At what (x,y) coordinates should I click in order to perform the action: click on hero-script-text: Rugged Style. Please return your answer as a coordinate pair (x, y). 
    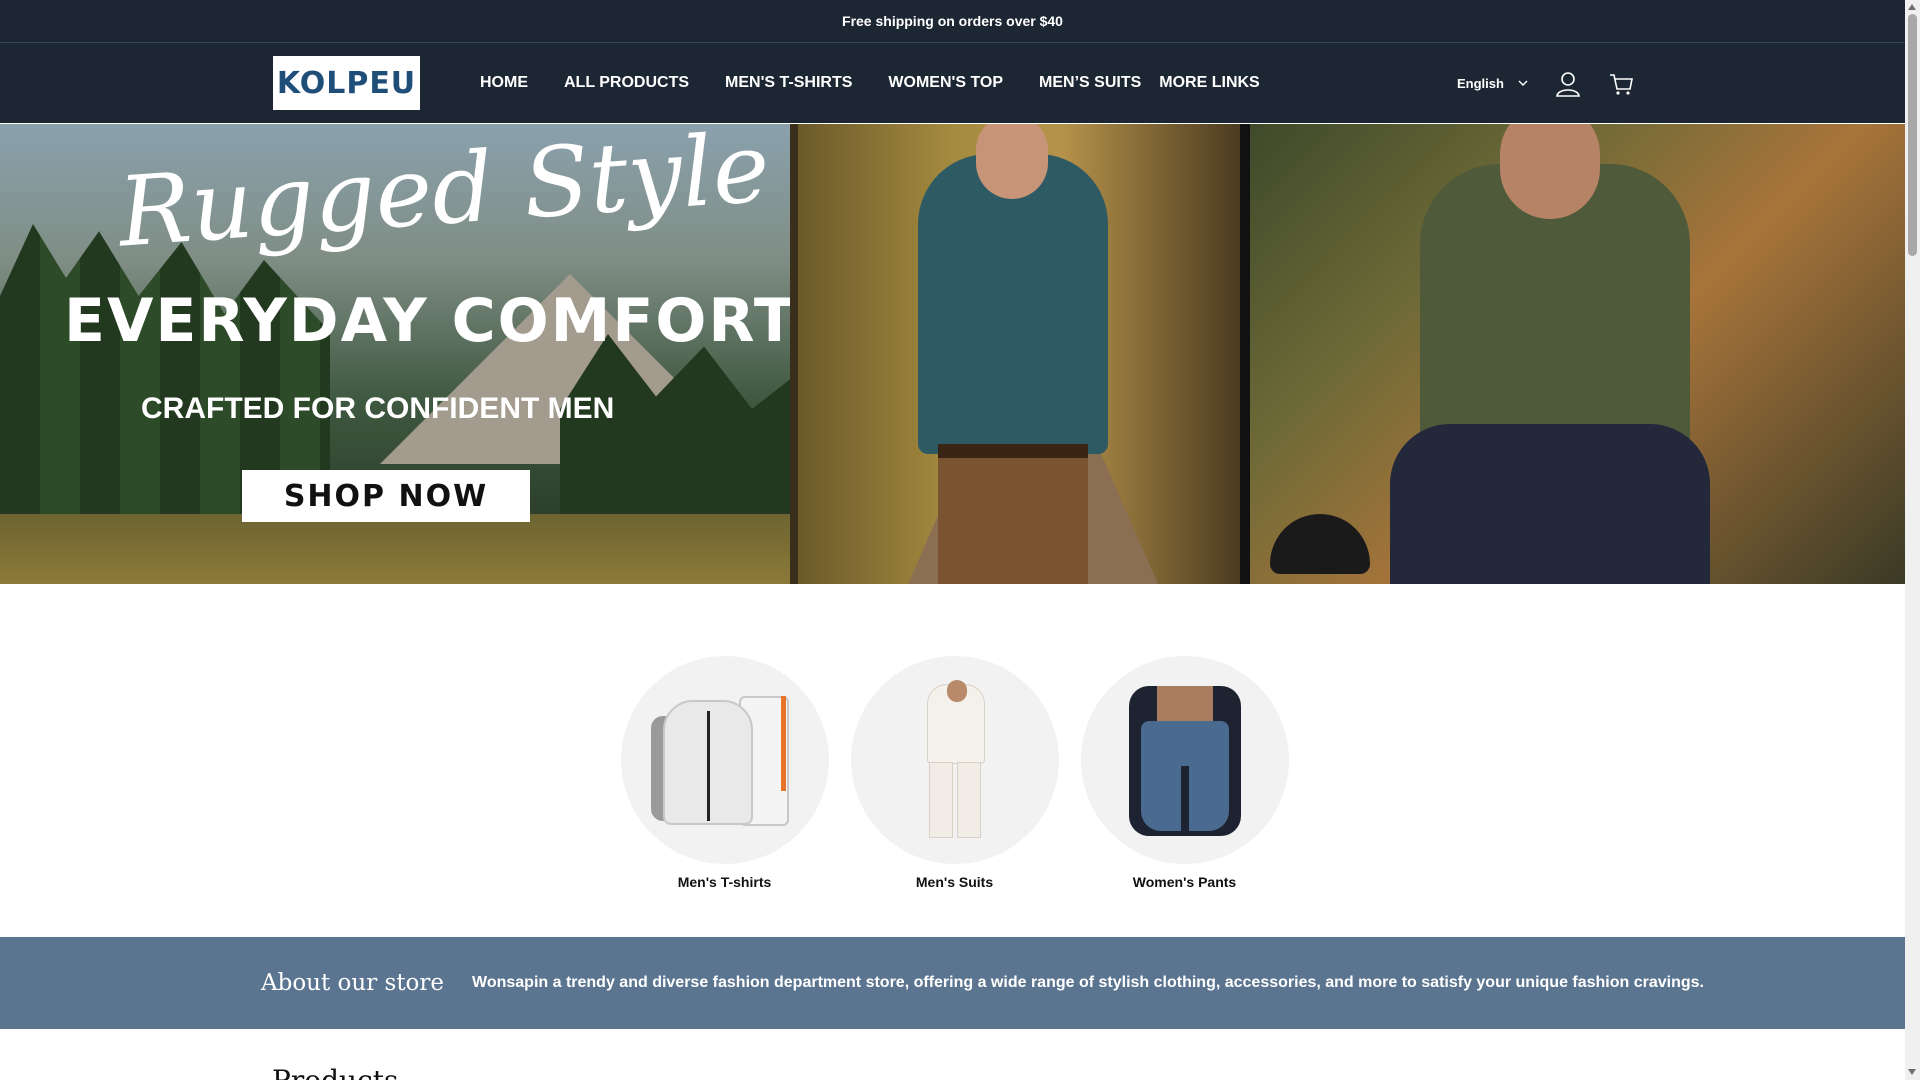
    Looking at the image, I should click on (444, 196).